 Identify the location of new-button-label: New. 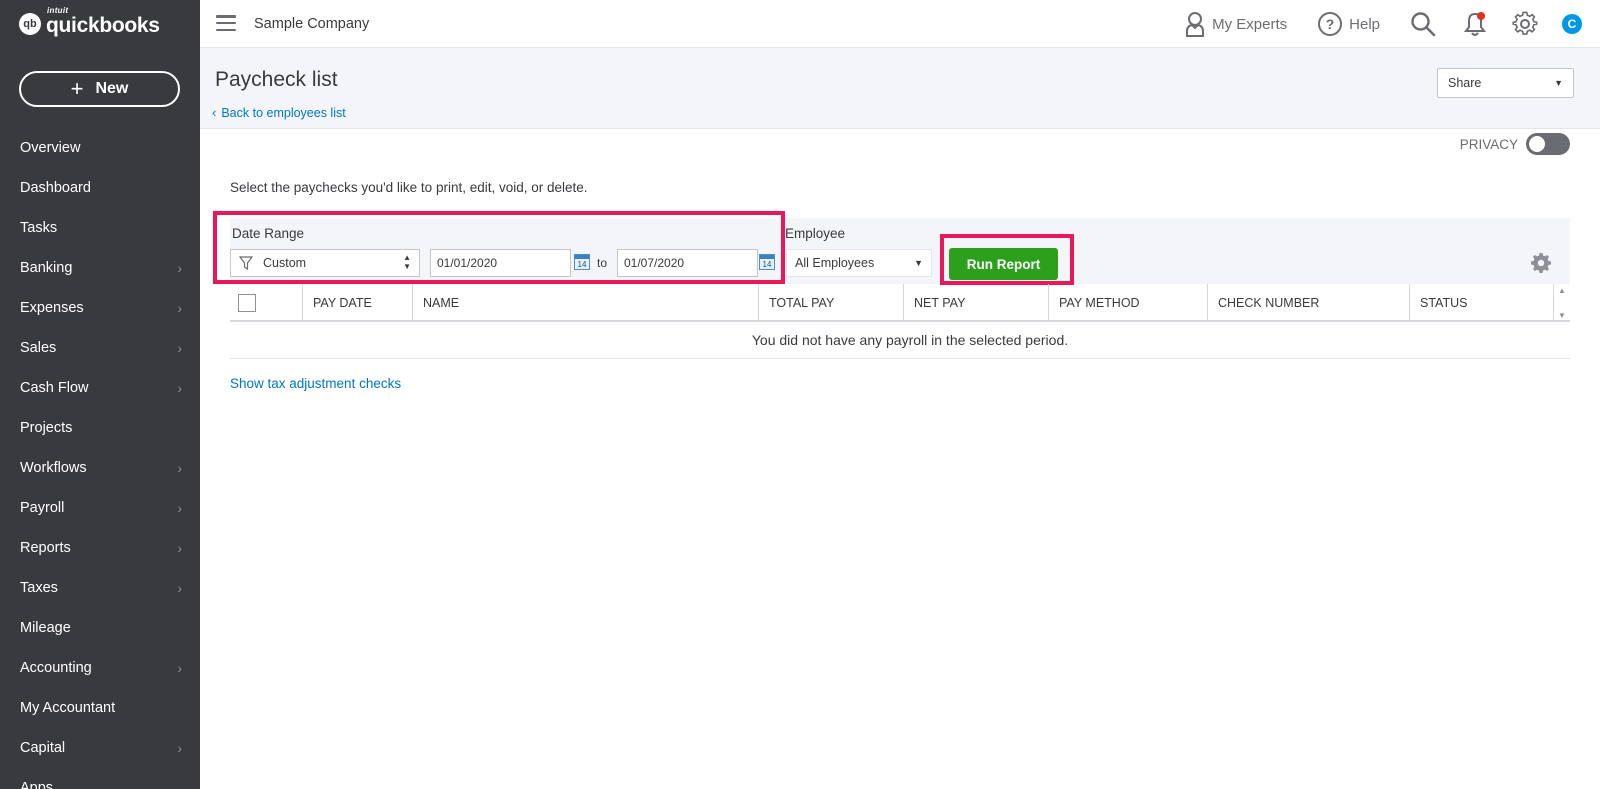
(112, 88).